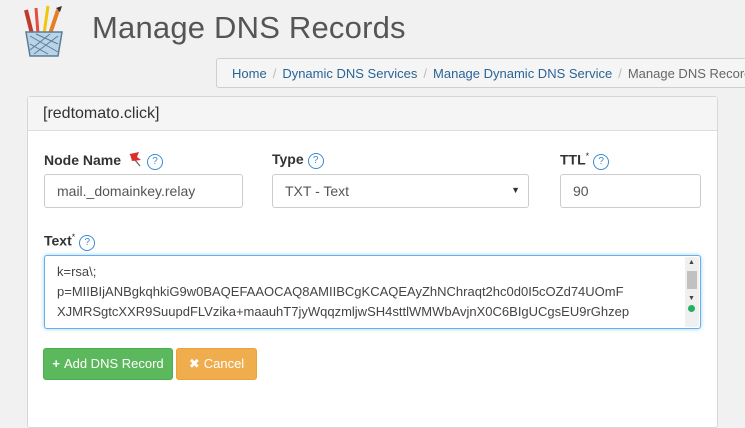 This screenshot has width=745, height=428. What do you see at coordinates (692, 292) in the screenshot?
I see `textarea-scrollbar: ▲ ▼` at bounding box center [692, 292].